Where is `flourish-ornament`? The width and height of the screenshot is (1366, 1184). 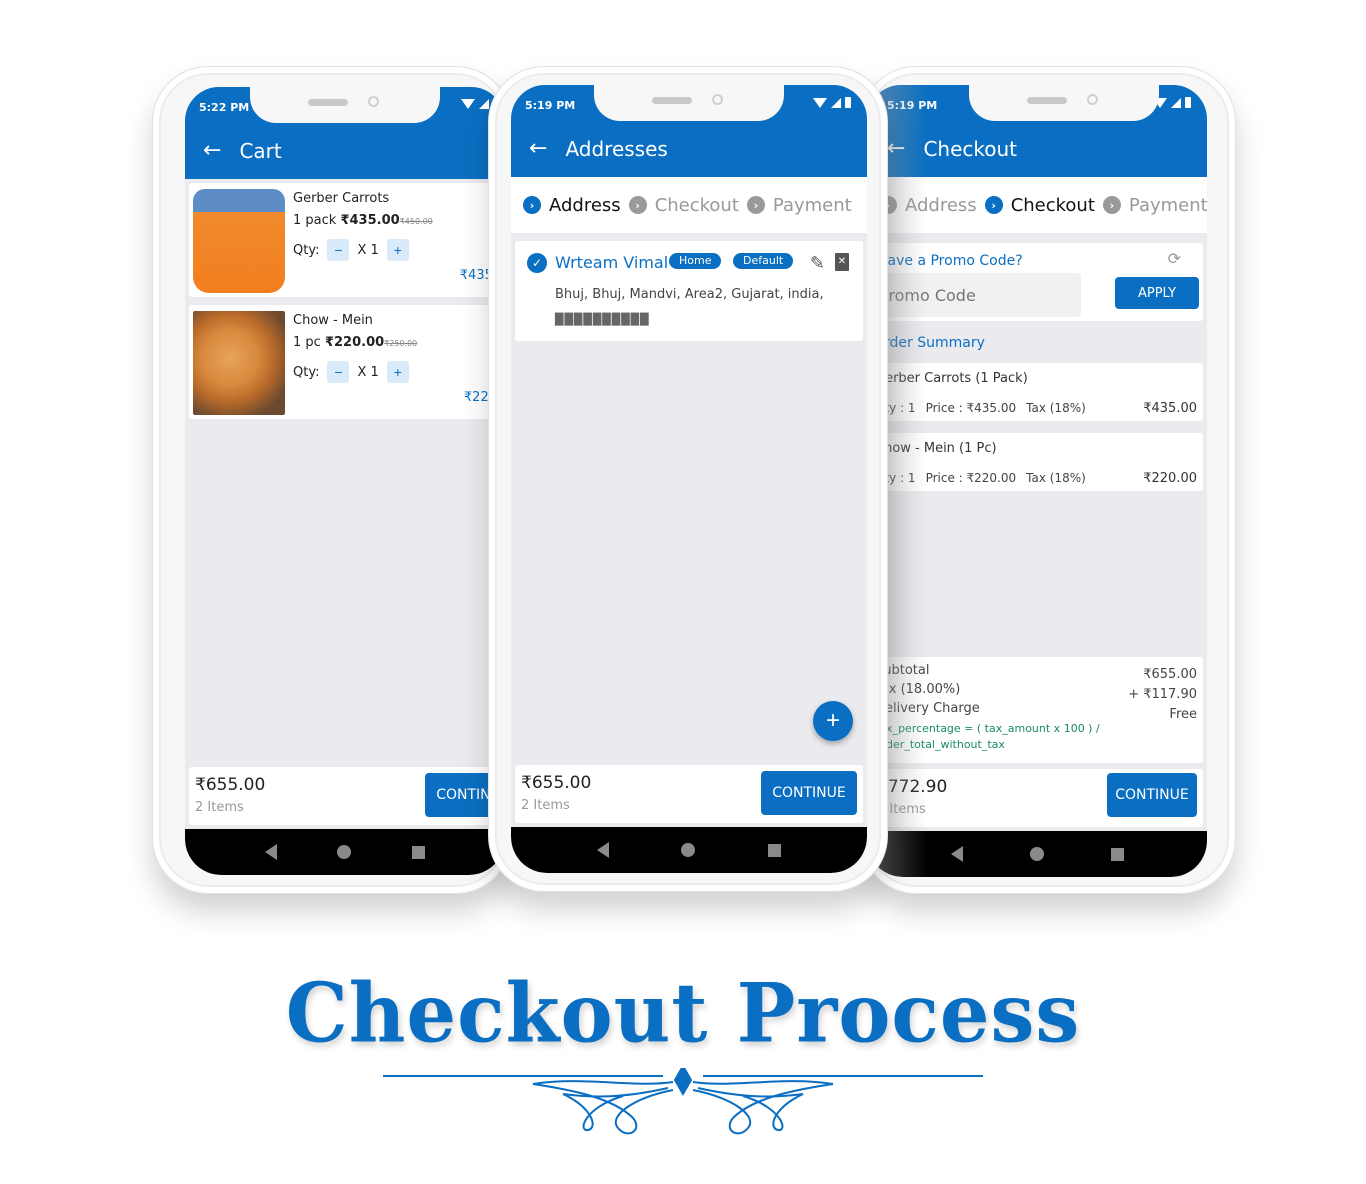
flourish-ornament is located at coordinates (683, 1101).